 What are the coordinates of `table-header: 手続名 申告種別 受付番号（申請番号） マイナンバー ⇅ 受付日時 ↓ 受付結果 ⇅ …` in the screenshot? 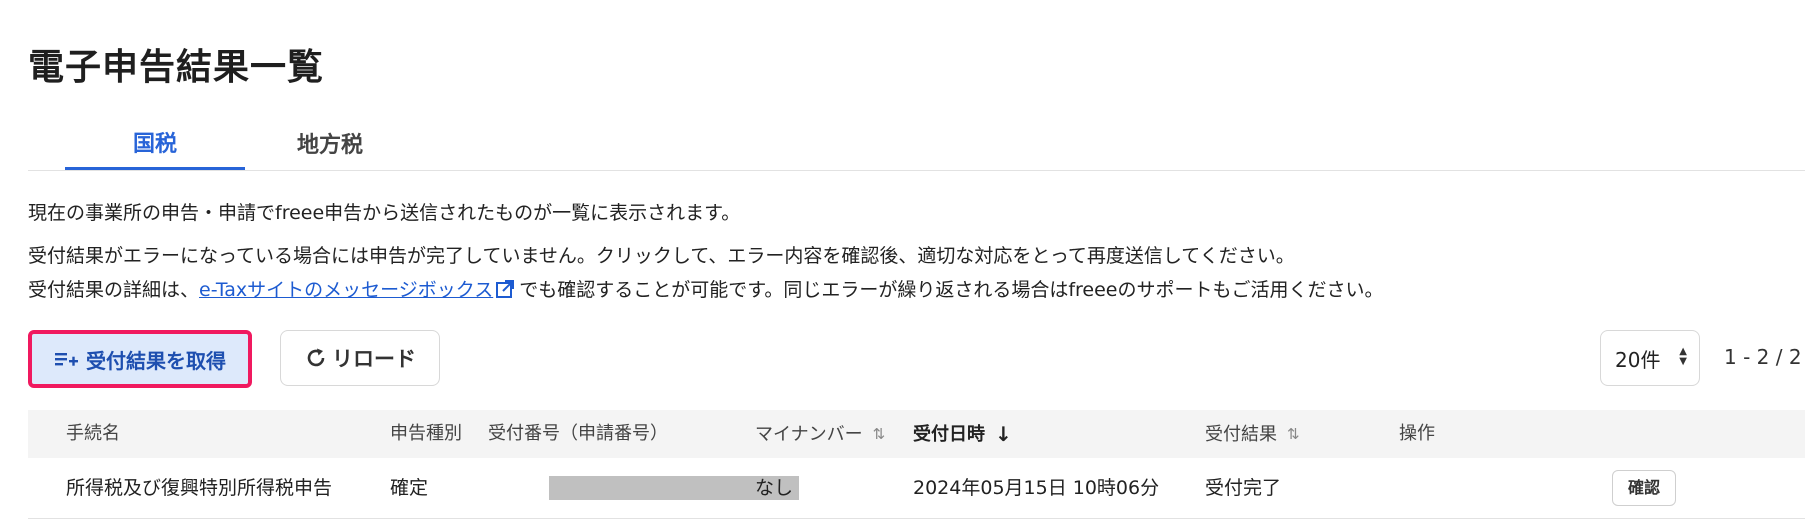 It's located at (916, 434).